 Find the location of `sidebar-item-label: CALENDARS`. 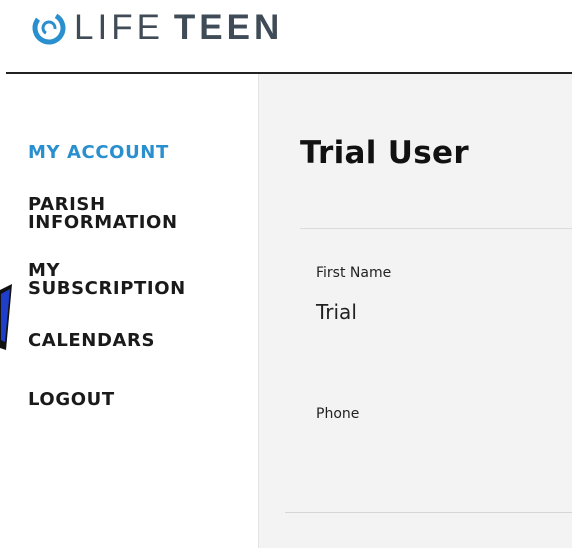

sidebar-item-label: CALENDARS is located at coordinates (92, 340).